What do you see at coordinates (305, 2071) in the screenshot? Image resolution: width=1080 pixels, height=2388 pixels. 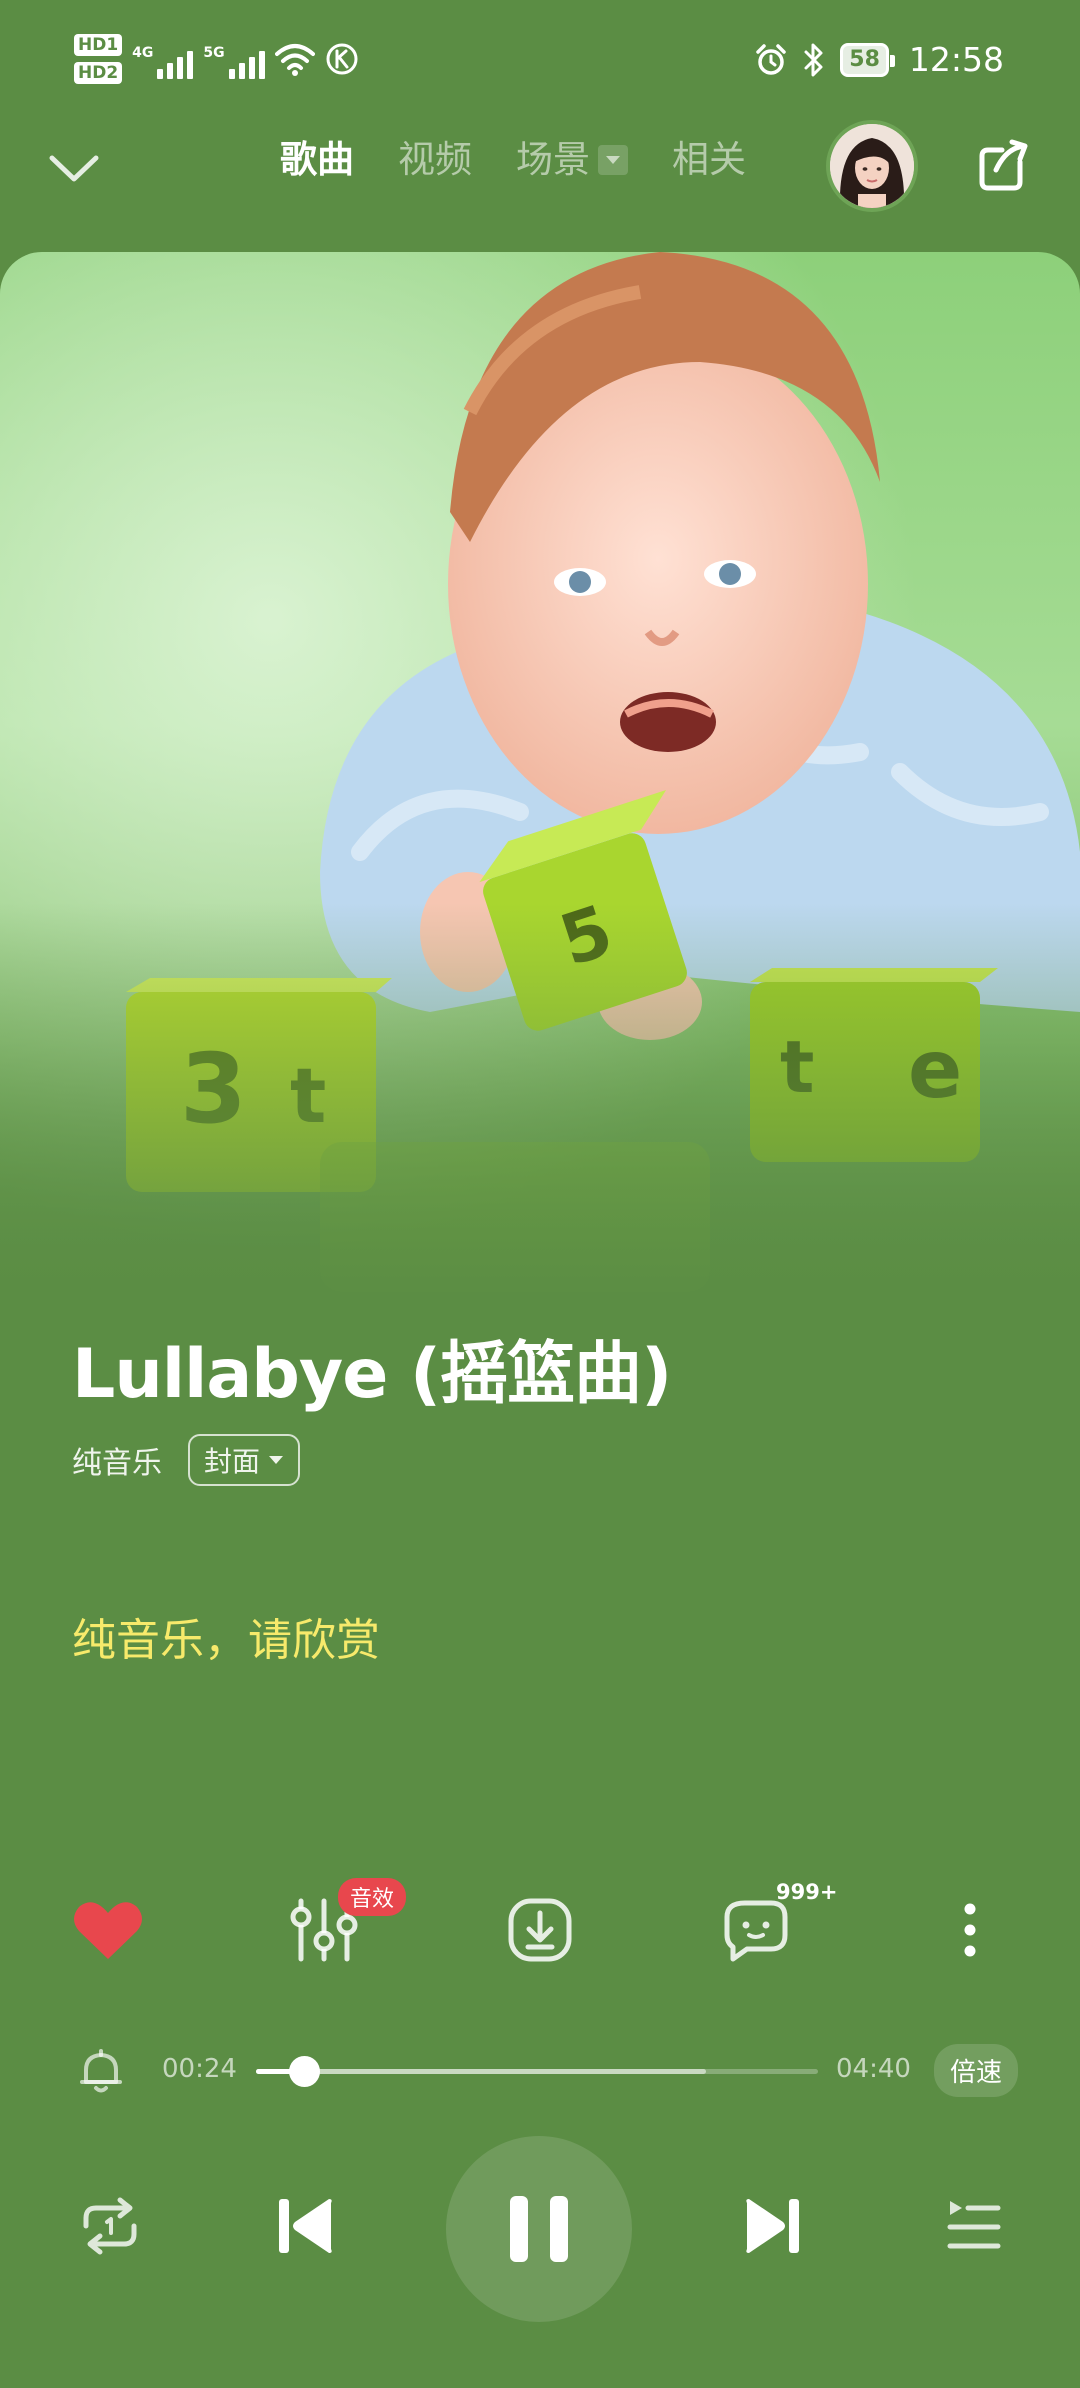 I see `progress-knob` at bounding box center [305, 2071].